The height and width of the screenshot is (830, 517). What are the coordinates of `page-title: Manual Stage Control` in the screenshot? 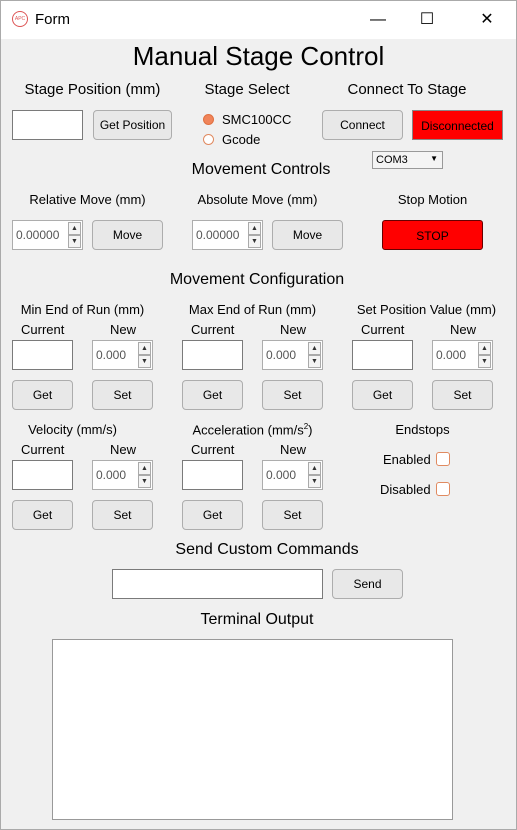 It's located at (258, 56).